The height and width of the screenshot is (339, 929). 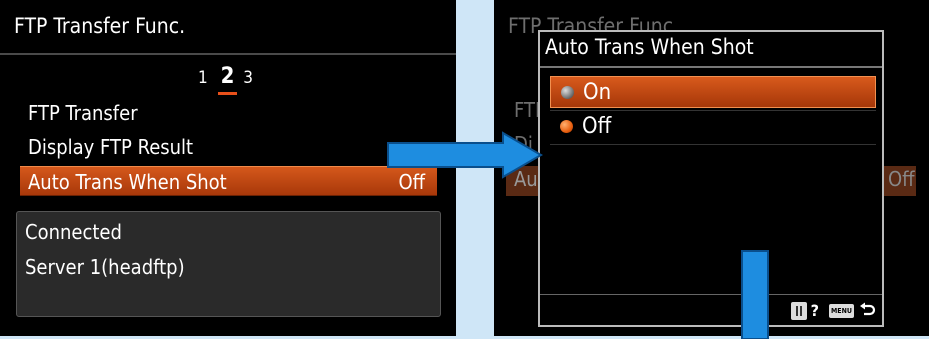 What do you see at coordinates (566, 126) in the screenshot?
I see `radio-unselected-icon` at bounding box center [566, 126].